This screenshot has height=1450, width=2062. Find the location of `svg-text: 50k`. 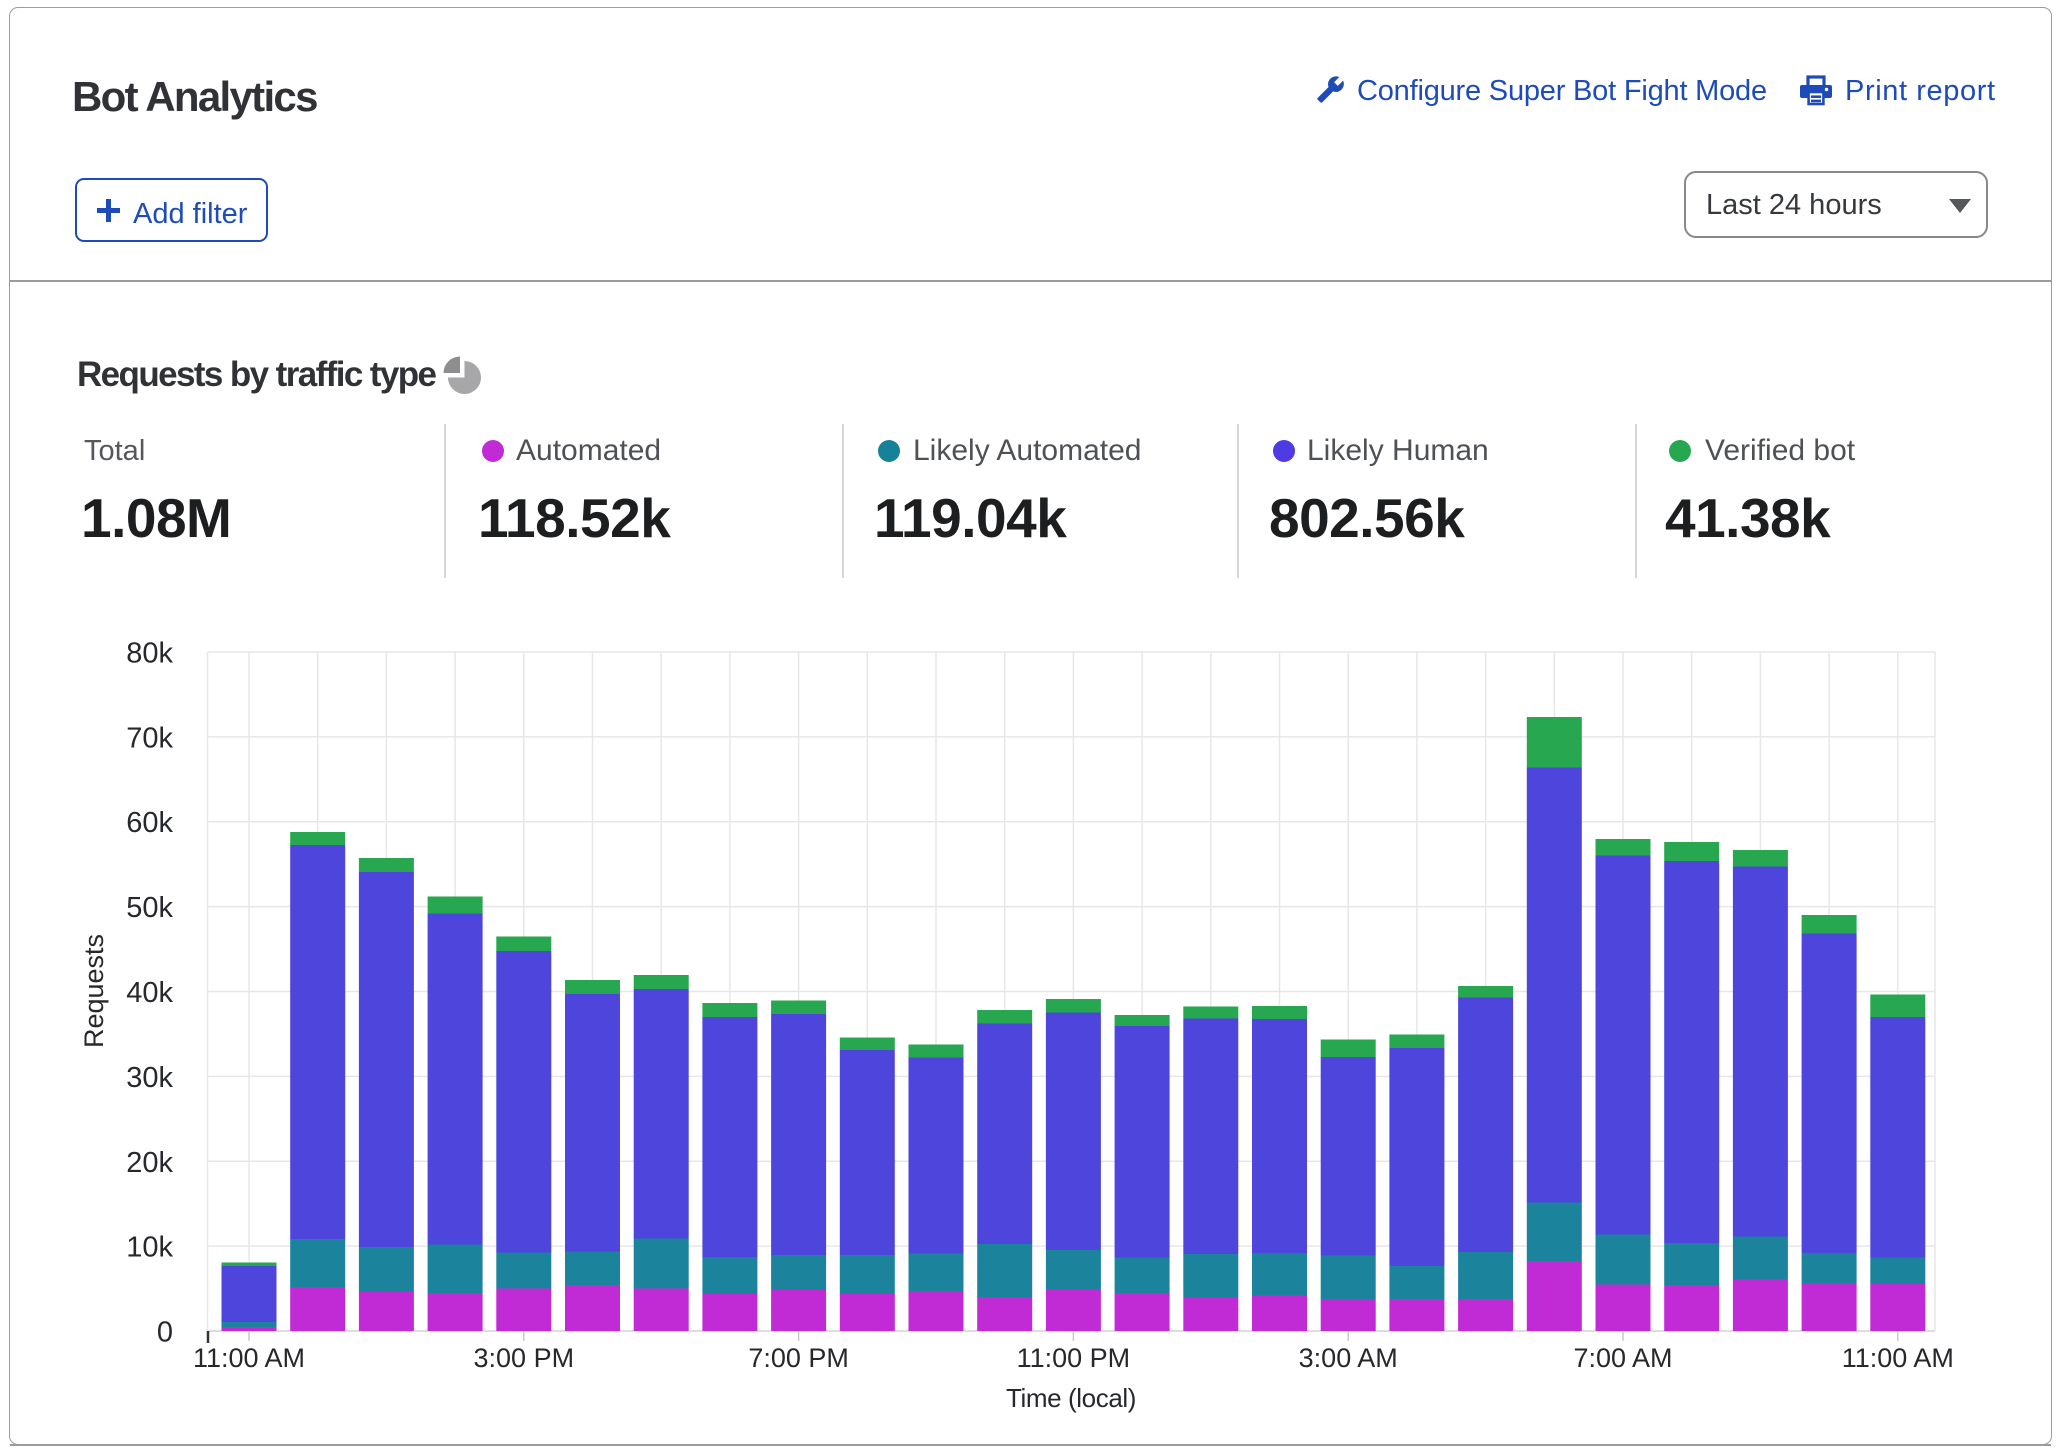

svg-text: 50k is located at coordinates (149, 908).